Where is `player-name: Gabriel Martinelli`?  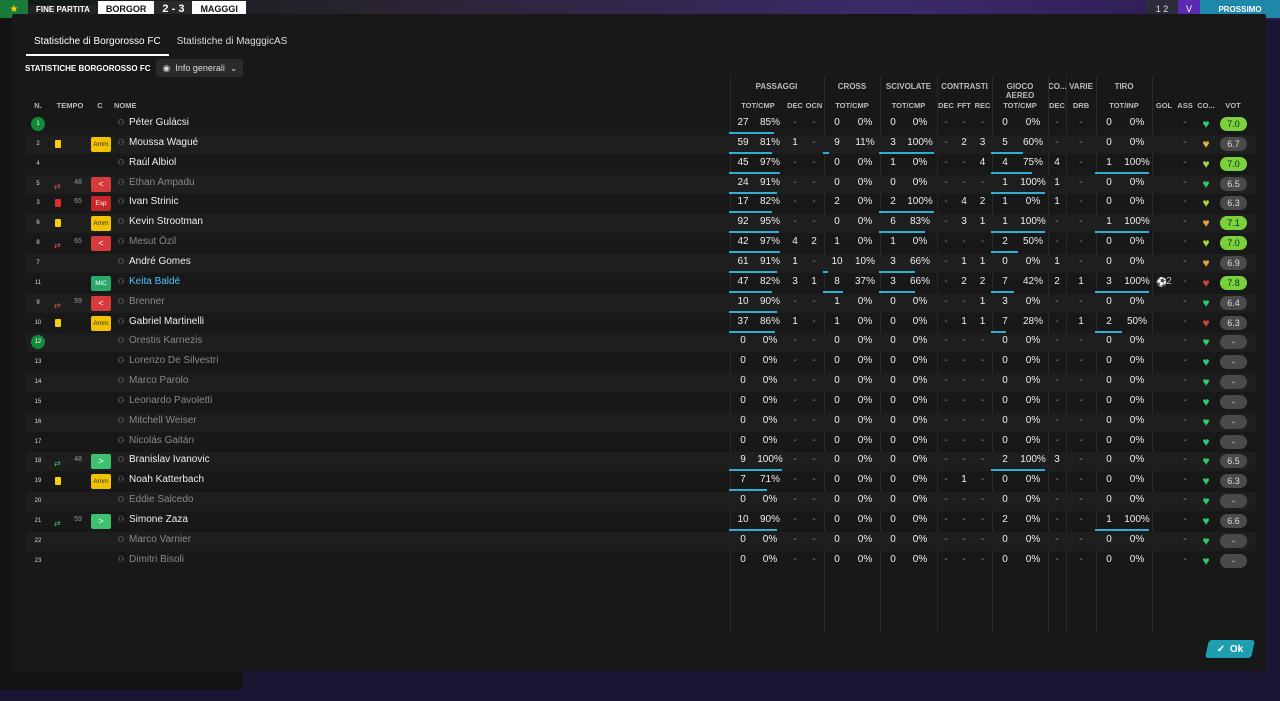 player-name: Gabriel Martinelli is located at coordinates (219, 323).